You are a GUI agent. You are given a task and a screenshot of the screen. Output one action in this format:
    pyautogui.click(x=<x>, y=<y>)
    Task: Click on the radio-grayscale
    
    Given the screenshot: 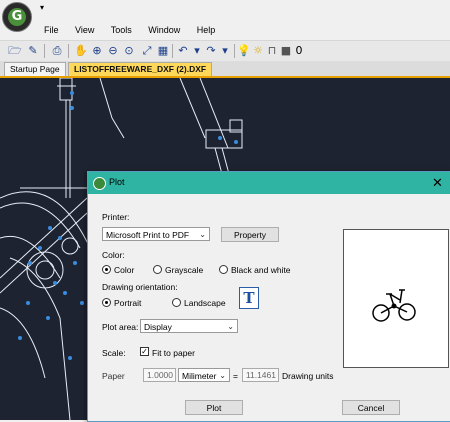 What is the action you would take?
    pyautogui.click(x=157, y=269)
    